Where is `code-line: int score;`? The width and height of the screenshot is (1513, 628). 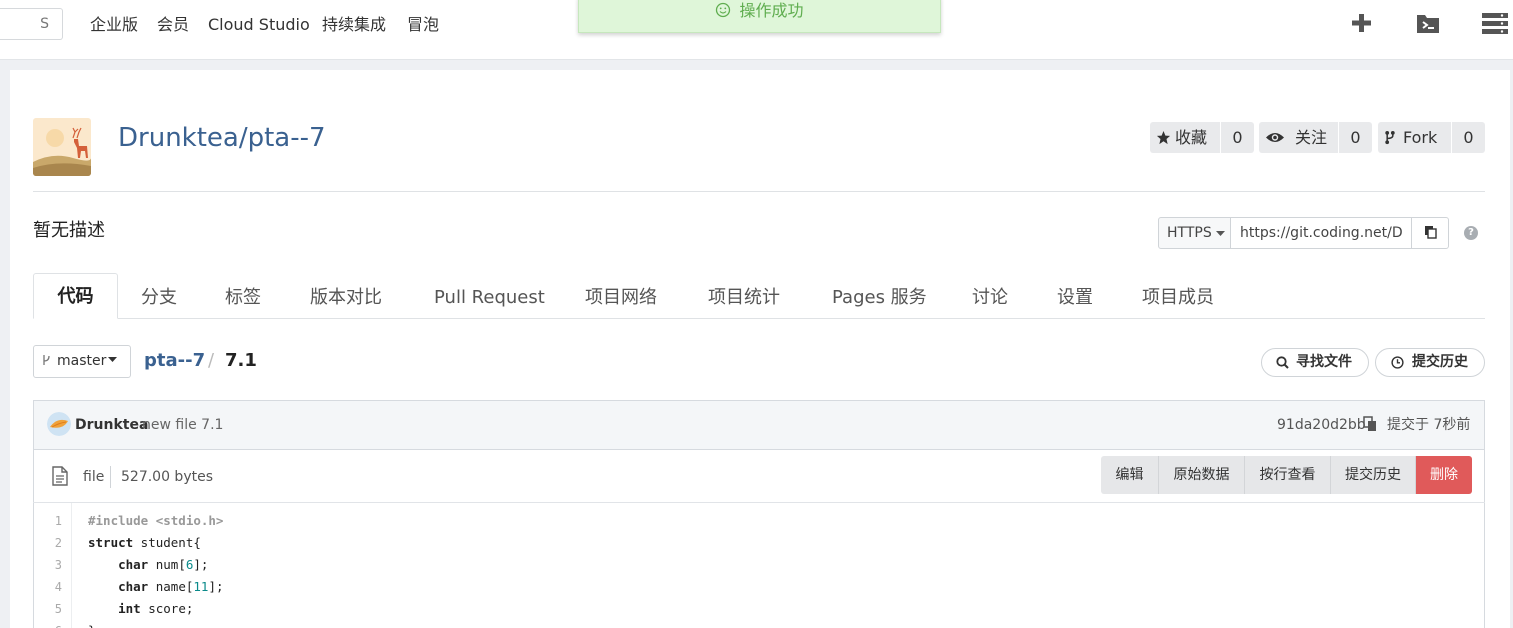
code-line: int score; is located at coordinates (140, 609).